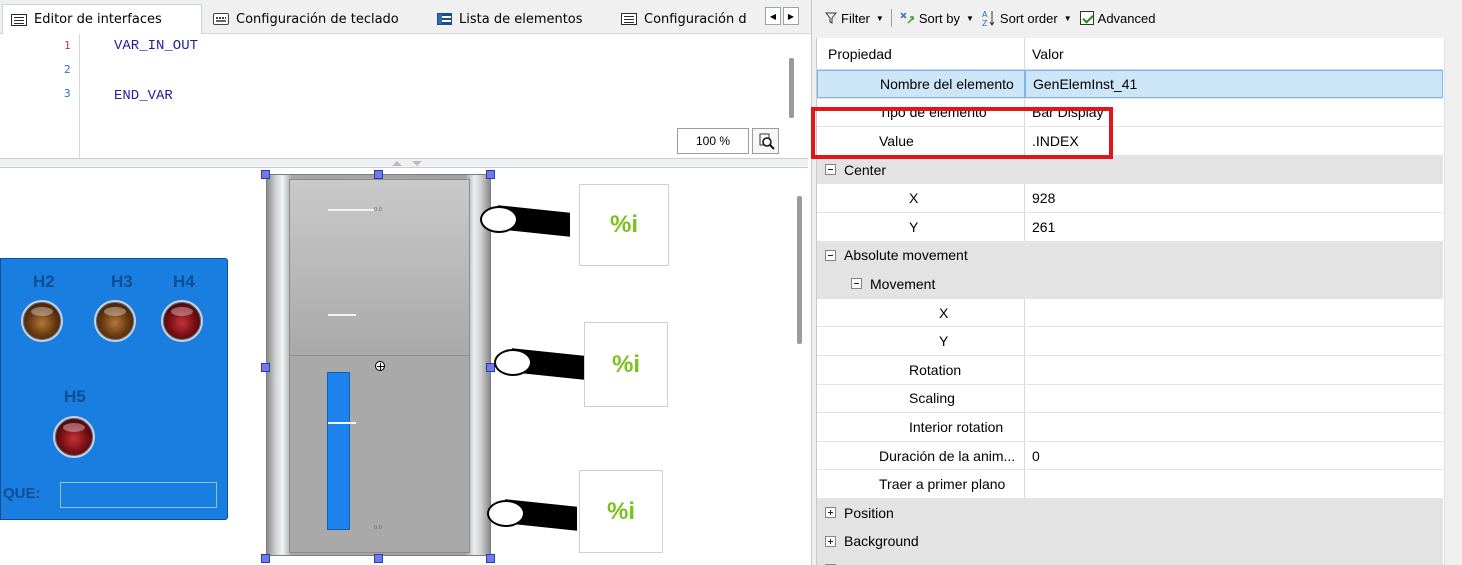 The height and width of the screenshot is (565, 1462). What do you see at coordinates (1234, 227) in the screenshot?
I see `property-value: 261` at bounding box center [1234, 227].